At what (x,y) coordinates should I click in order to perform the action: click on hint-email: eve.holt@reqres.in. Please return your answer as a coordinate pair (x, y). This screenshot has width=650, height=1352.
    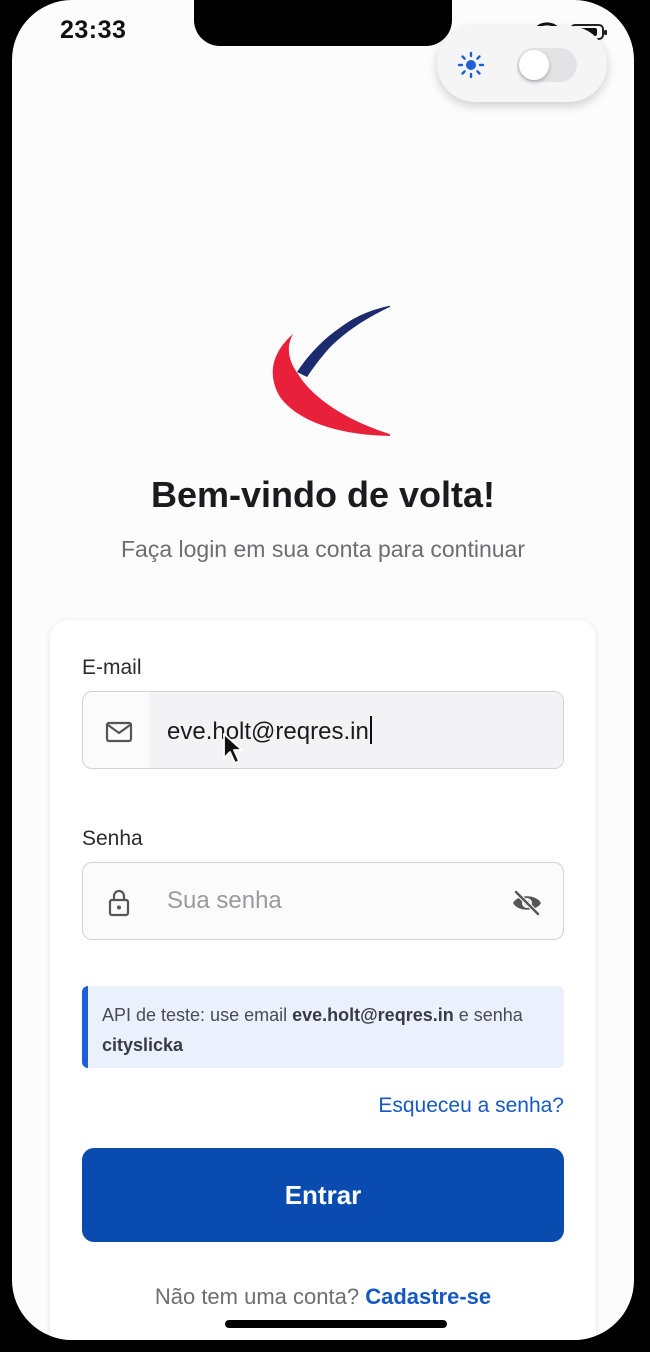
    Looking at the image, I should click on (373, 1015).